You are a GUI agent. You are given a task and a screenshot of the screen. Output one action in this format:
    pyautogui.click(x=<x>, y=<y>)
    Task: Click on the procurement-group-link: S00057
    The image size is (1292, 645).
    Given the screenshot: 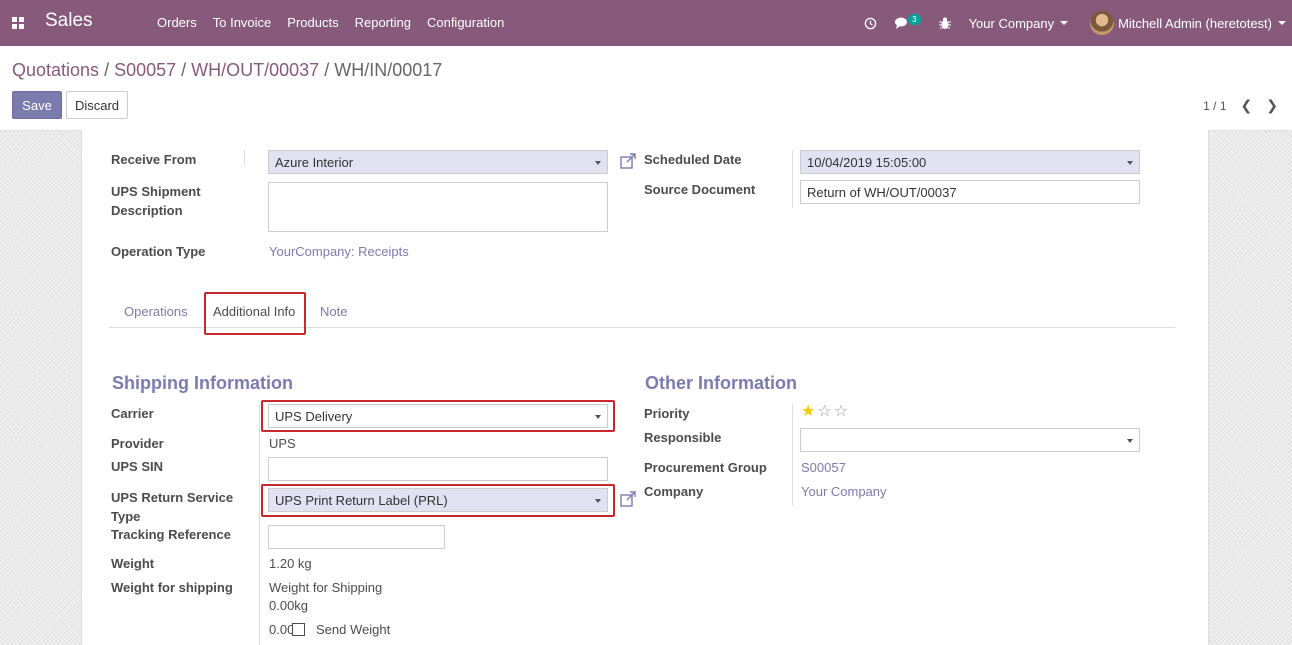 What is the action you would take?
    pyautogui.click(x=823, y=467)
    